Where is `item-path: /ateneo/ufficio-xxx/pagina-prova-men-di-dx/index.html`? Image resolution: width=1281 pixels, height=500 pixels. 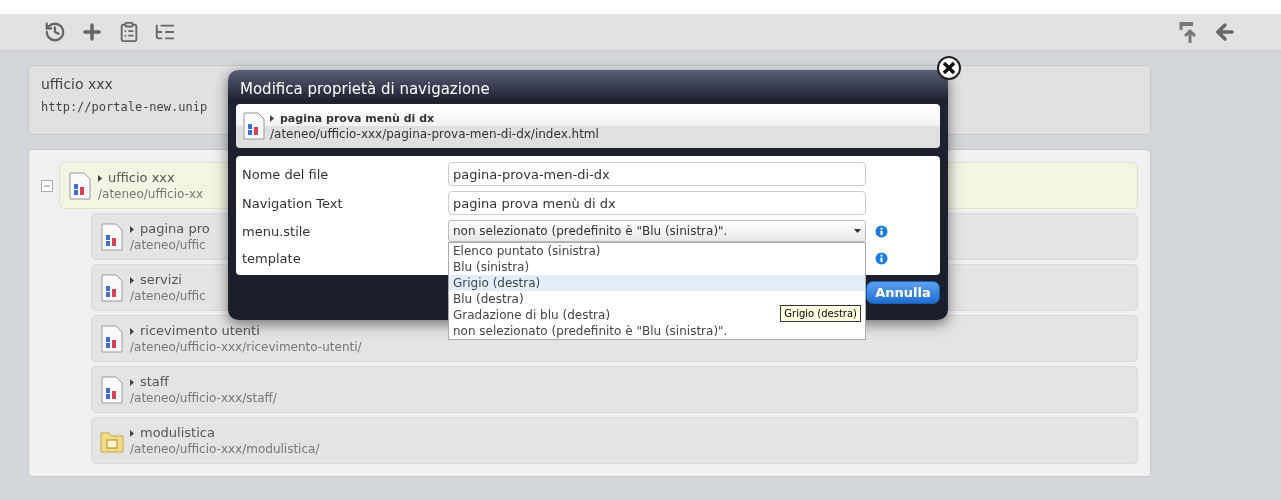
item-path: /ateneo/ufficio-xxx/pagina-prova-men-di-dx/index.html is located at coordinates (434, 133).